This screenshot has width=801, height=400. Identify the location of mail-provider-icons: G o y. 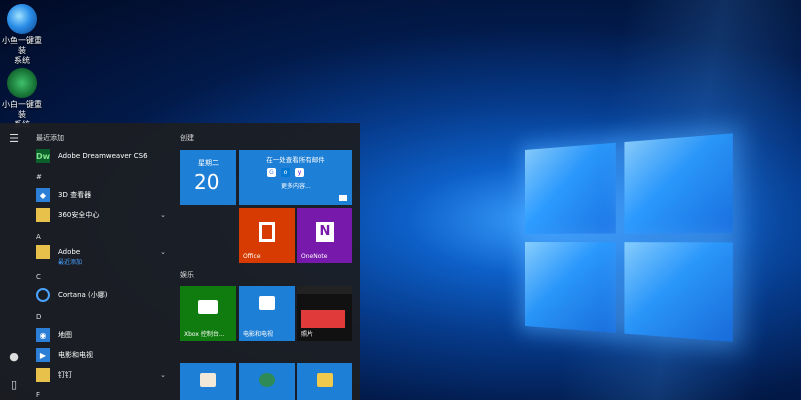
(285, 172).